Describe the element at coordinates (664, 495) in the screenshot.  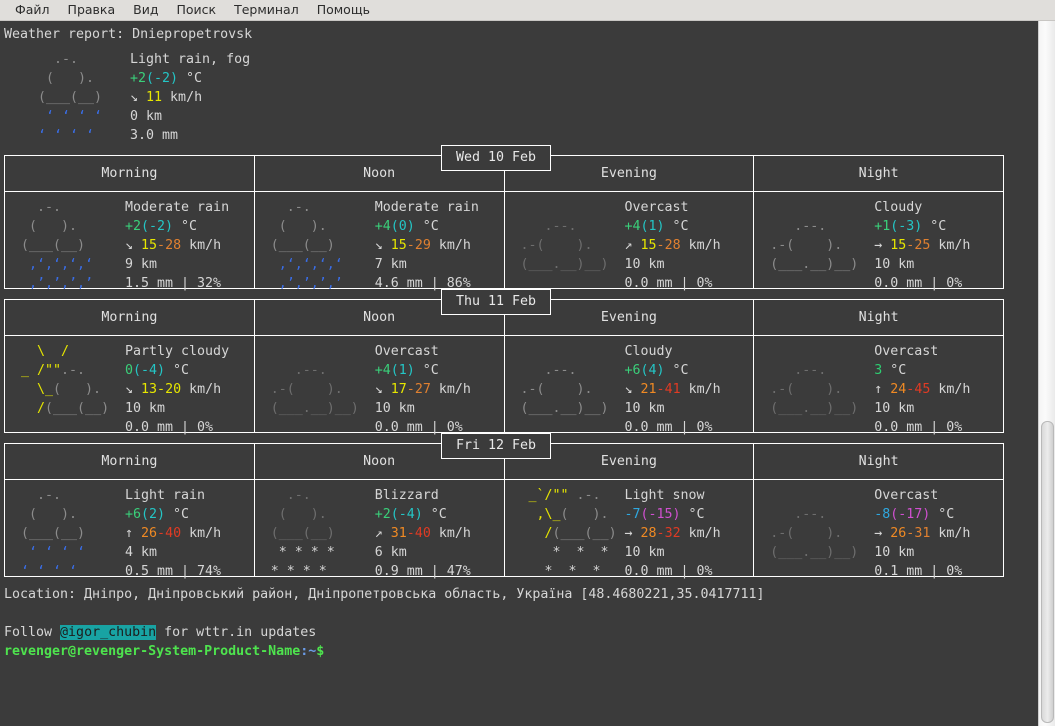
I see `condition-text: Light snow` at that location.